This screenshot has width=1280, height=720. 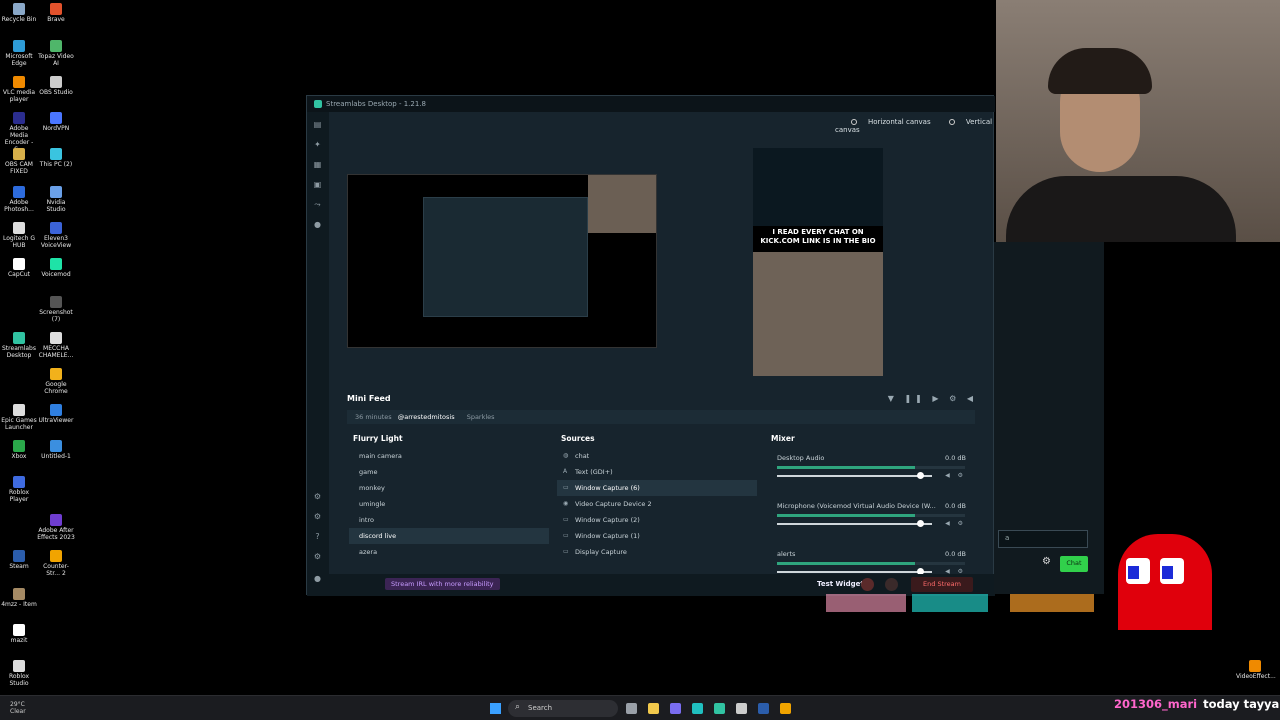 What do you see at coordinates (887, 122) in the screenshot?
I see `horizontal-canvas-toggle: Horizontal canvas` at bounding box center [887, 122].